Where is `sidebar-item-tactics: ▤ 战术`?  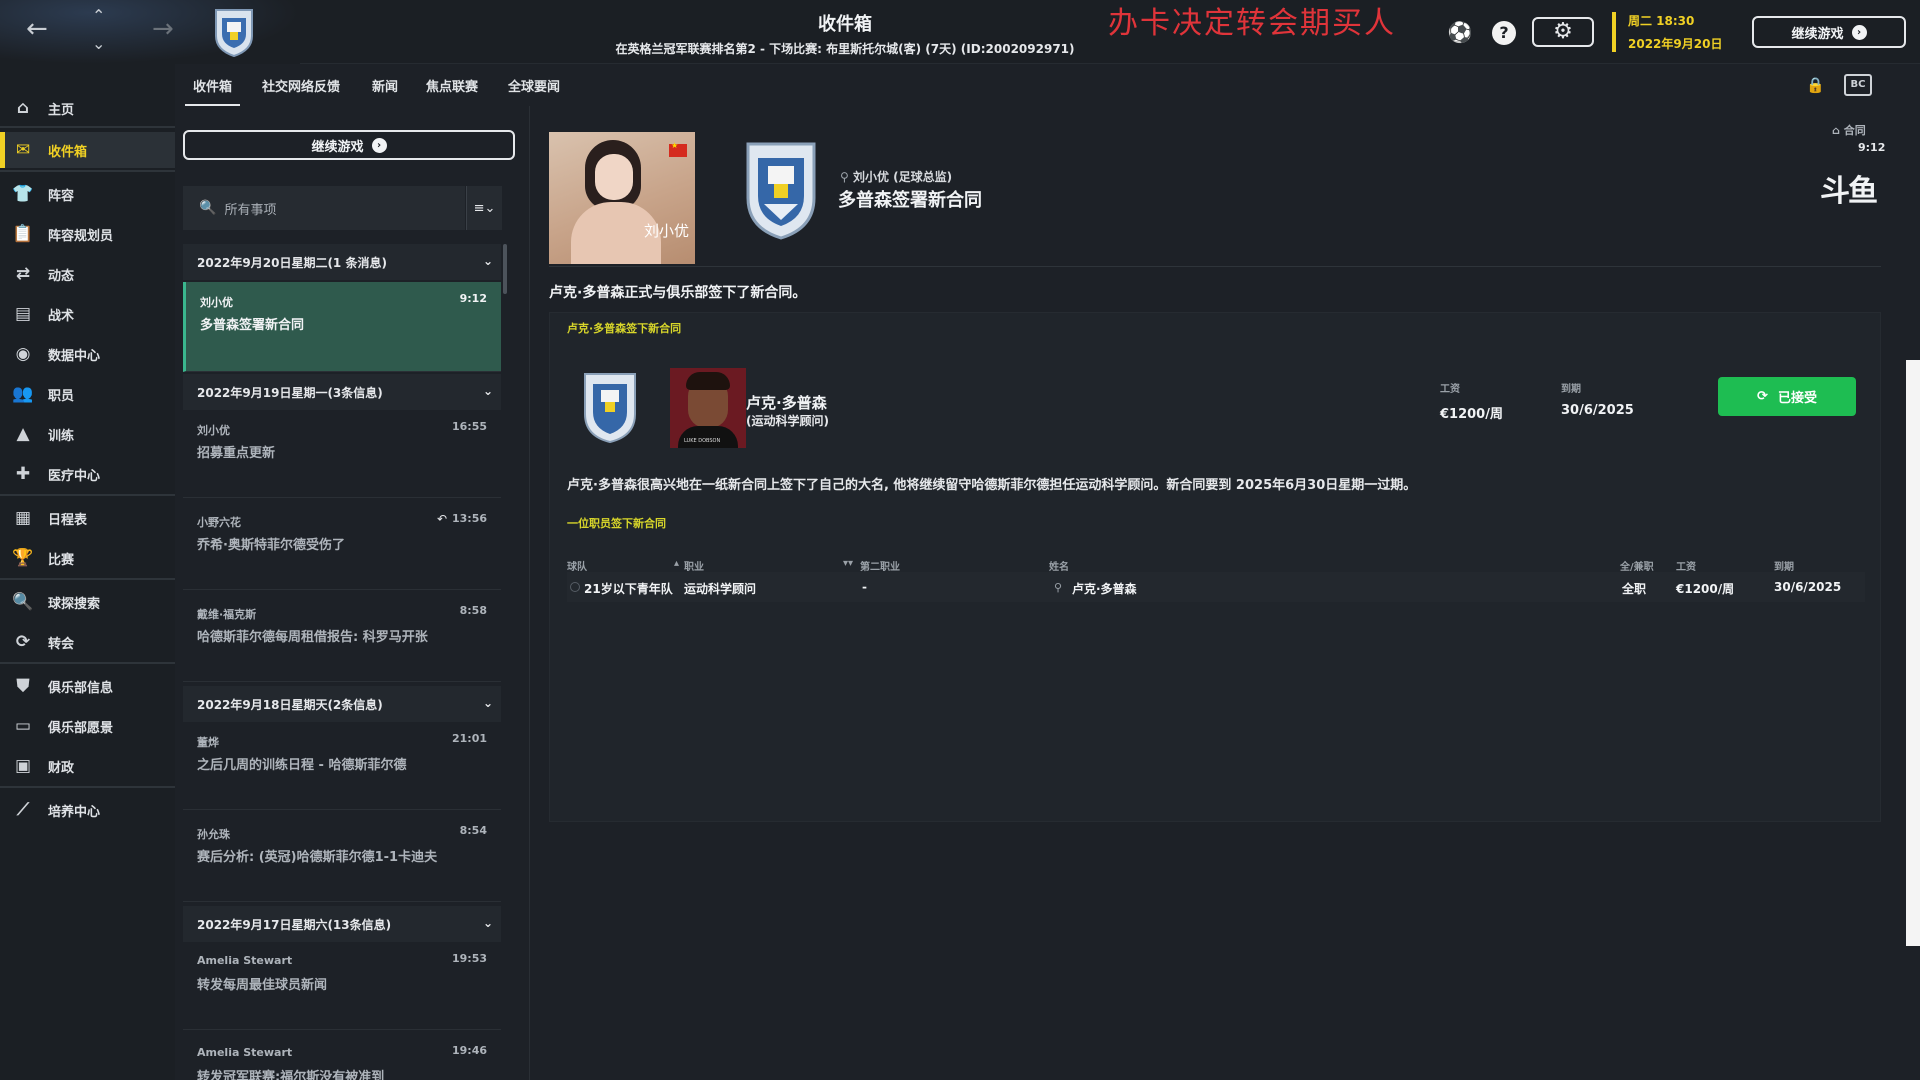 sidebar-item-tactics: ▤ 战术 is located at coordinates (87, 314).